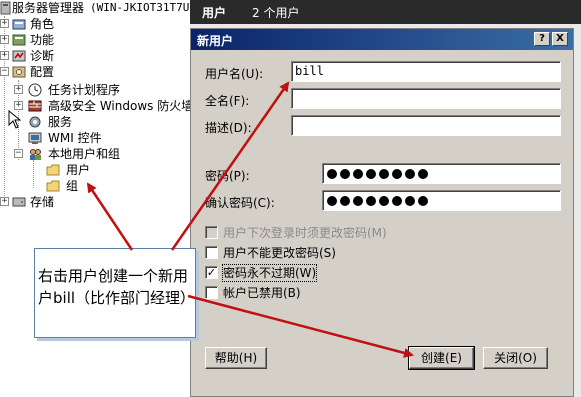  Describe the element at coordinates (236, 358) in the screenshot. I see `help-button: 帮助(H)` at that location.